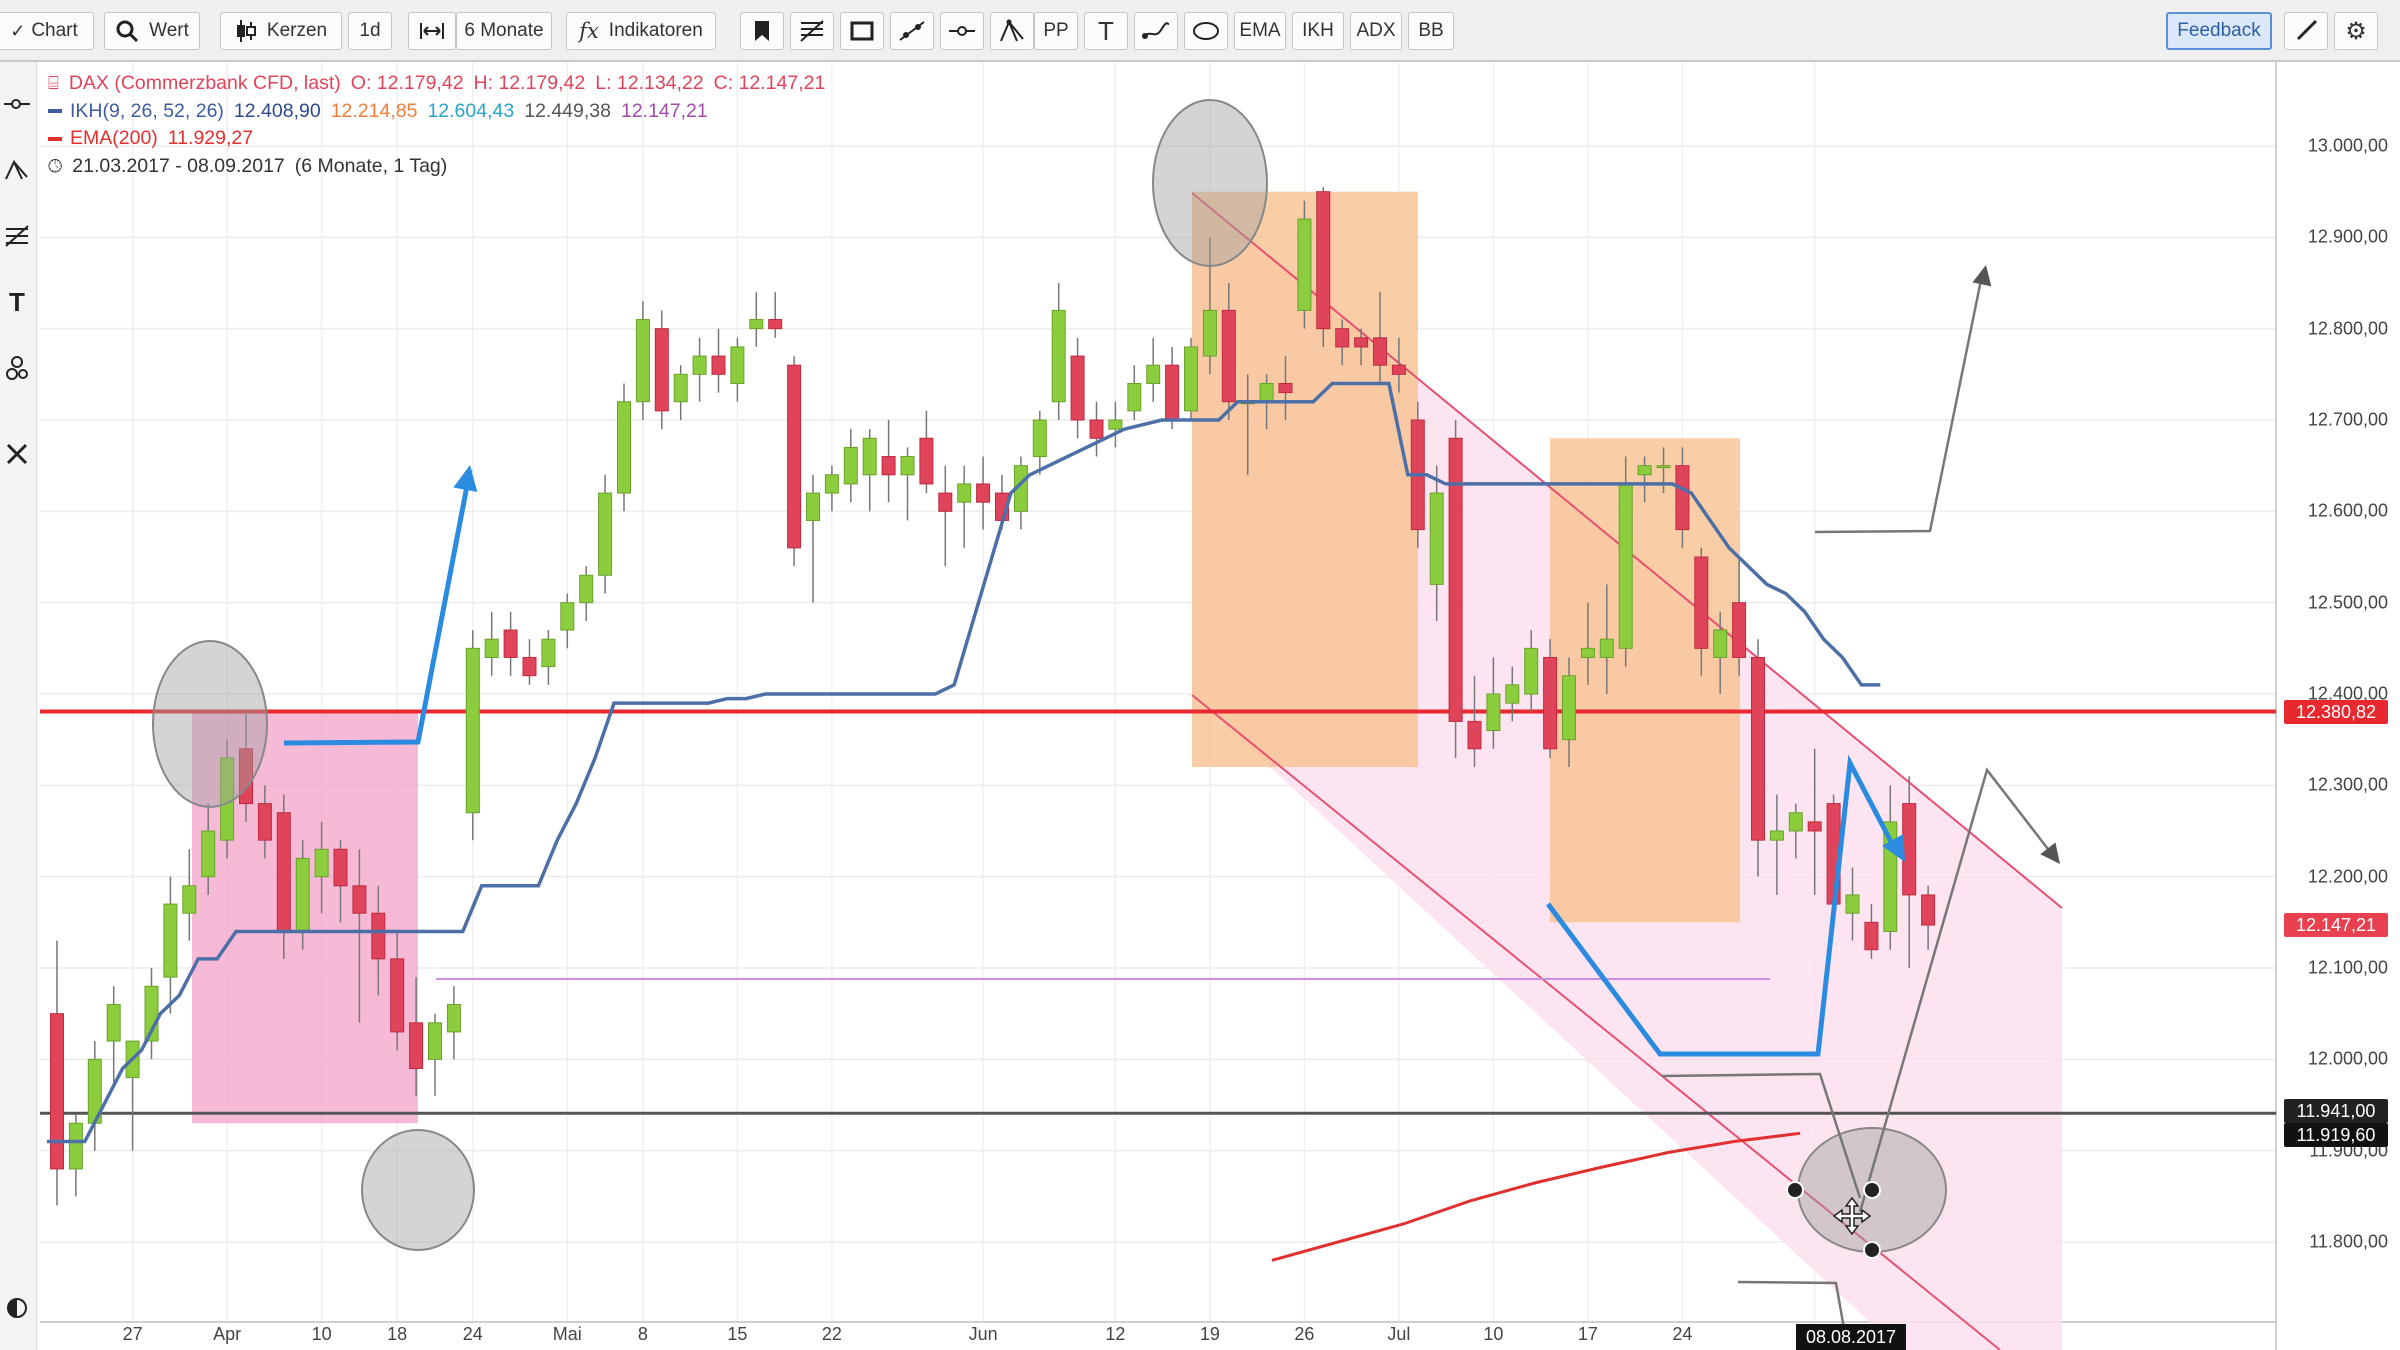 Image resolution: width=2400 pixels, height=1350 pixels. Describe the element at coordinates (17, 236) in the screenshot. I see `fibonacci-sidebar-icon` at that location.